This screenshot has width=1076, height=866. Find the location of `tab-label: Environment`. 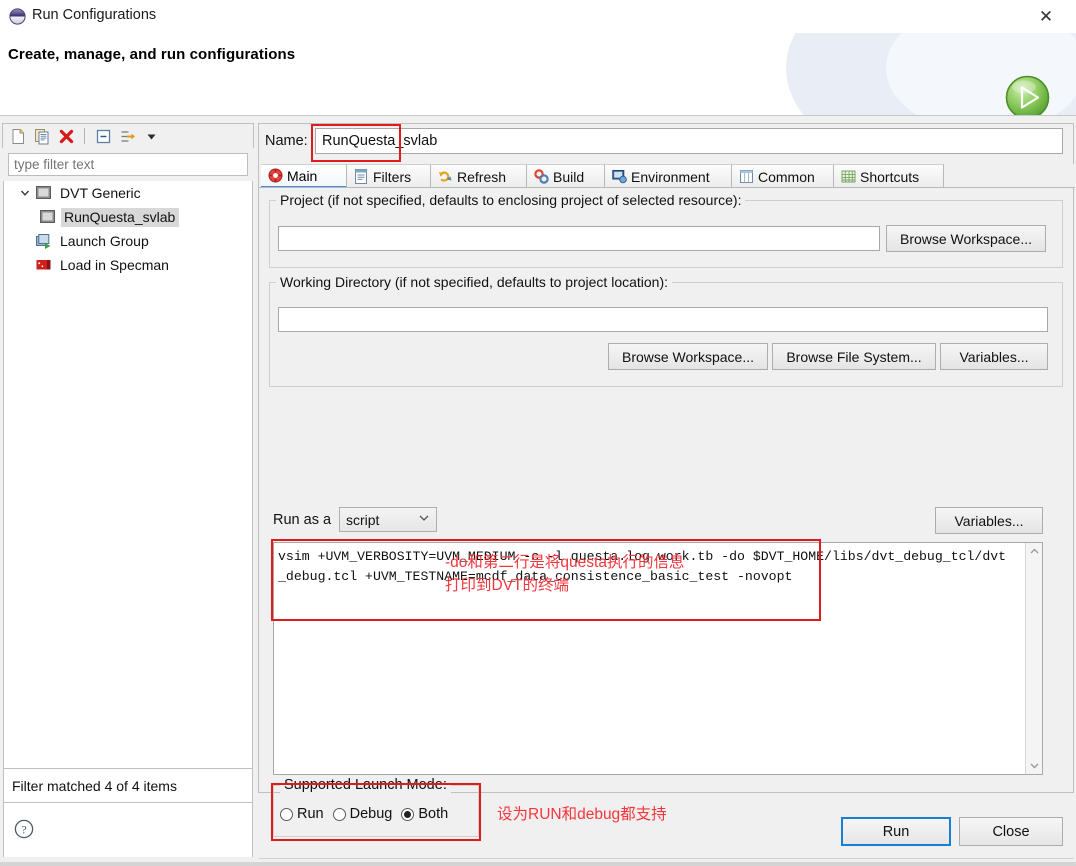

tab-label: Environment is located at coordinates (670, 176).